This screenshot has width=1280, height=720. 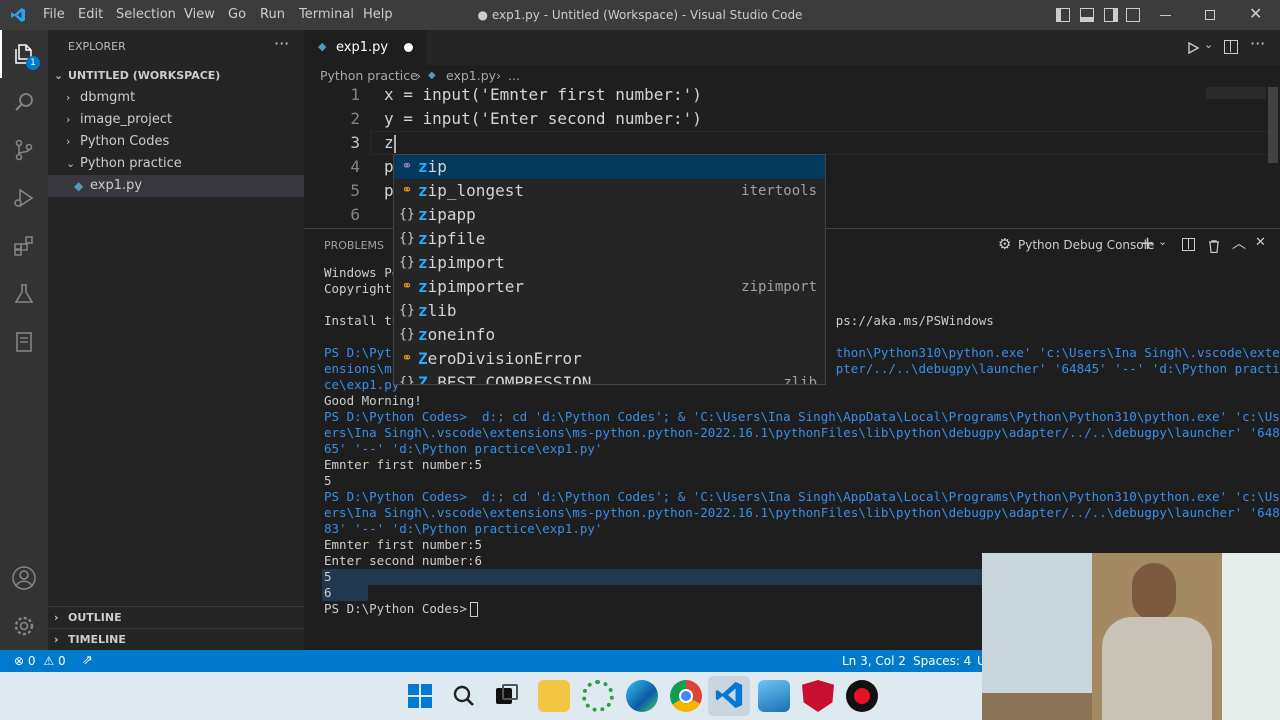 I want to click on new-terminal-plus-icon: +, so click(x=1147, y=243).